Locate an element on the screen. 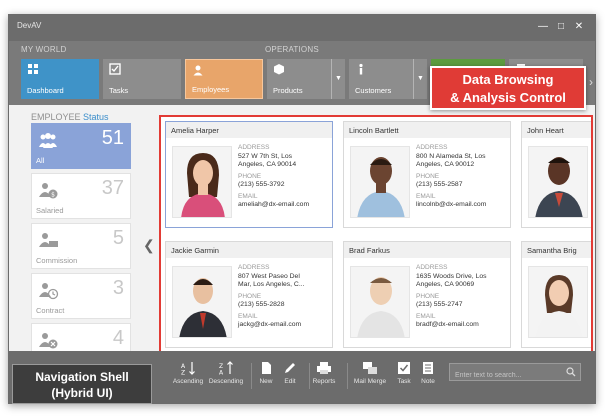 The height and width of the screenshot is (416, 605). employee-name: Jackie Garmin is located at coordinates (249, 250).